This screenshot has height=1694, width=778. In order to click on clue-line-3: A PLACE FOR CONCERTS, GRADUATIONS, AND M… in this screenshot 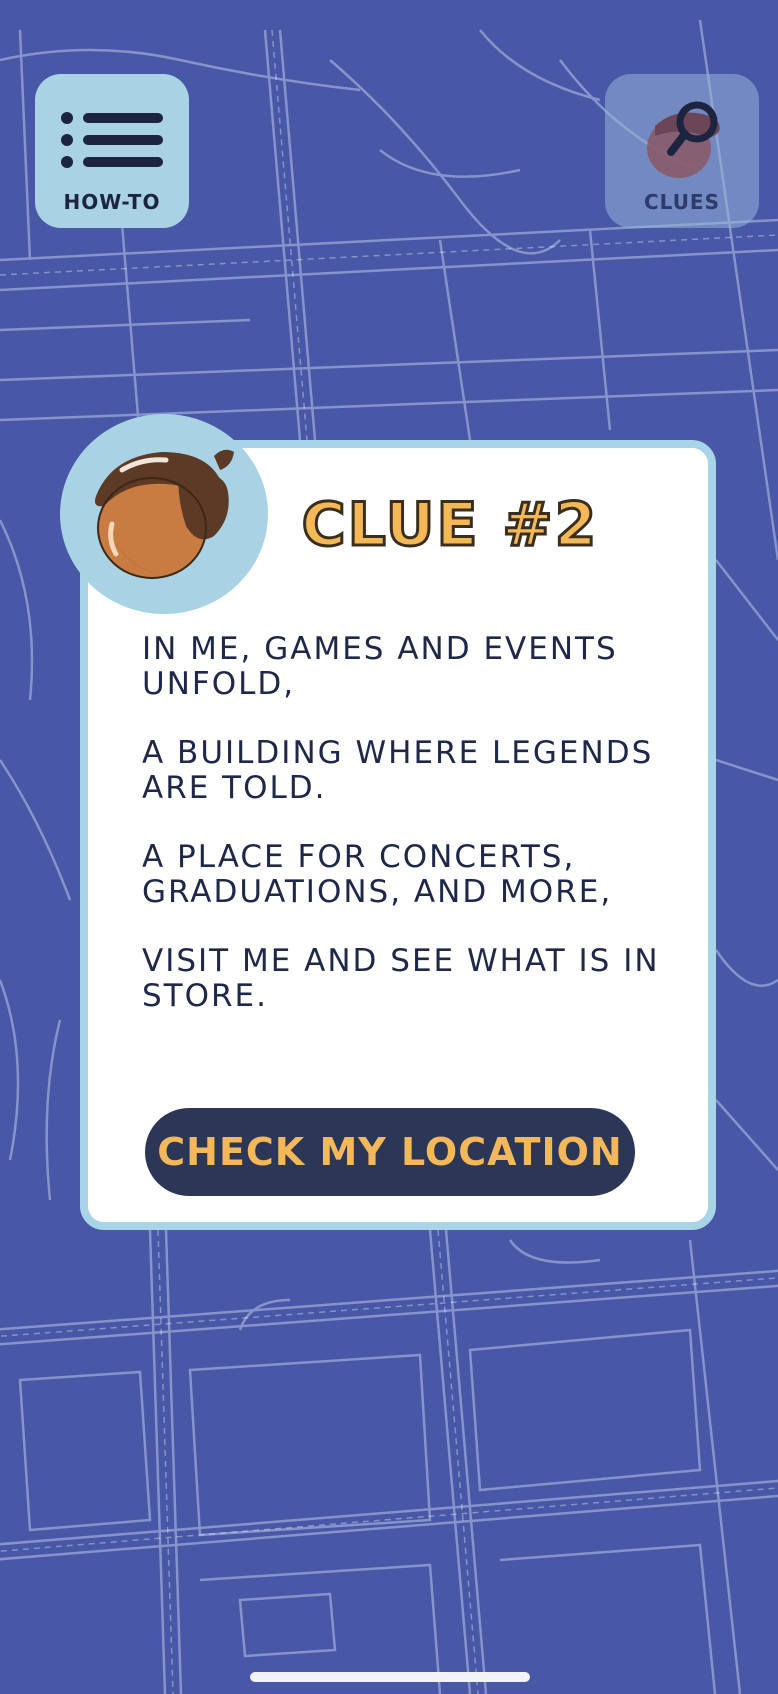, I will do `click(377, 874)`.